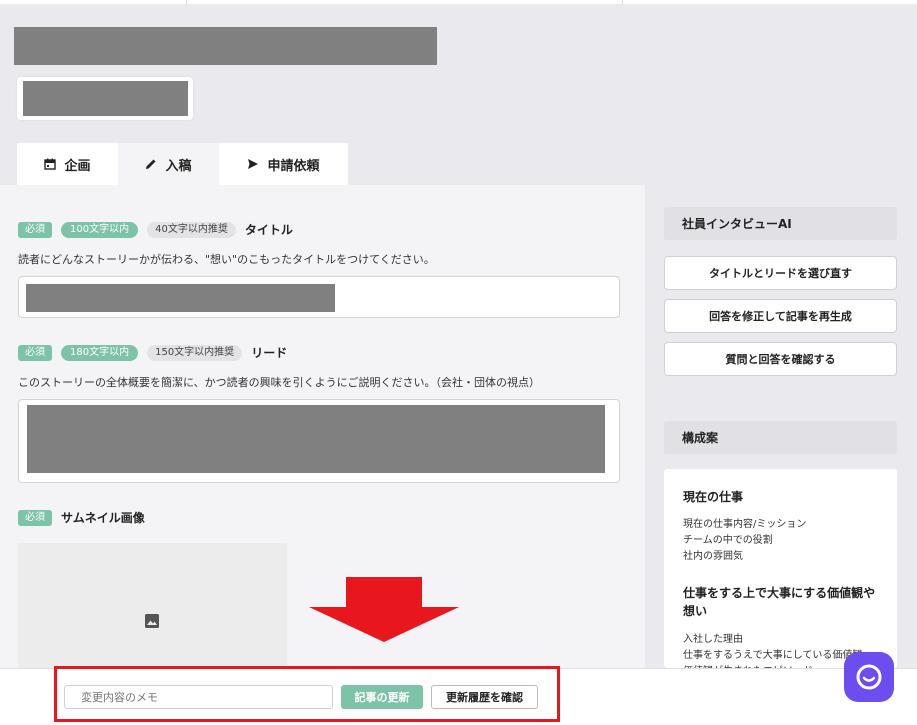  Describe the element at coordinates (77, 166) in the screenshot. I see `tab-label: 企画` at that location.